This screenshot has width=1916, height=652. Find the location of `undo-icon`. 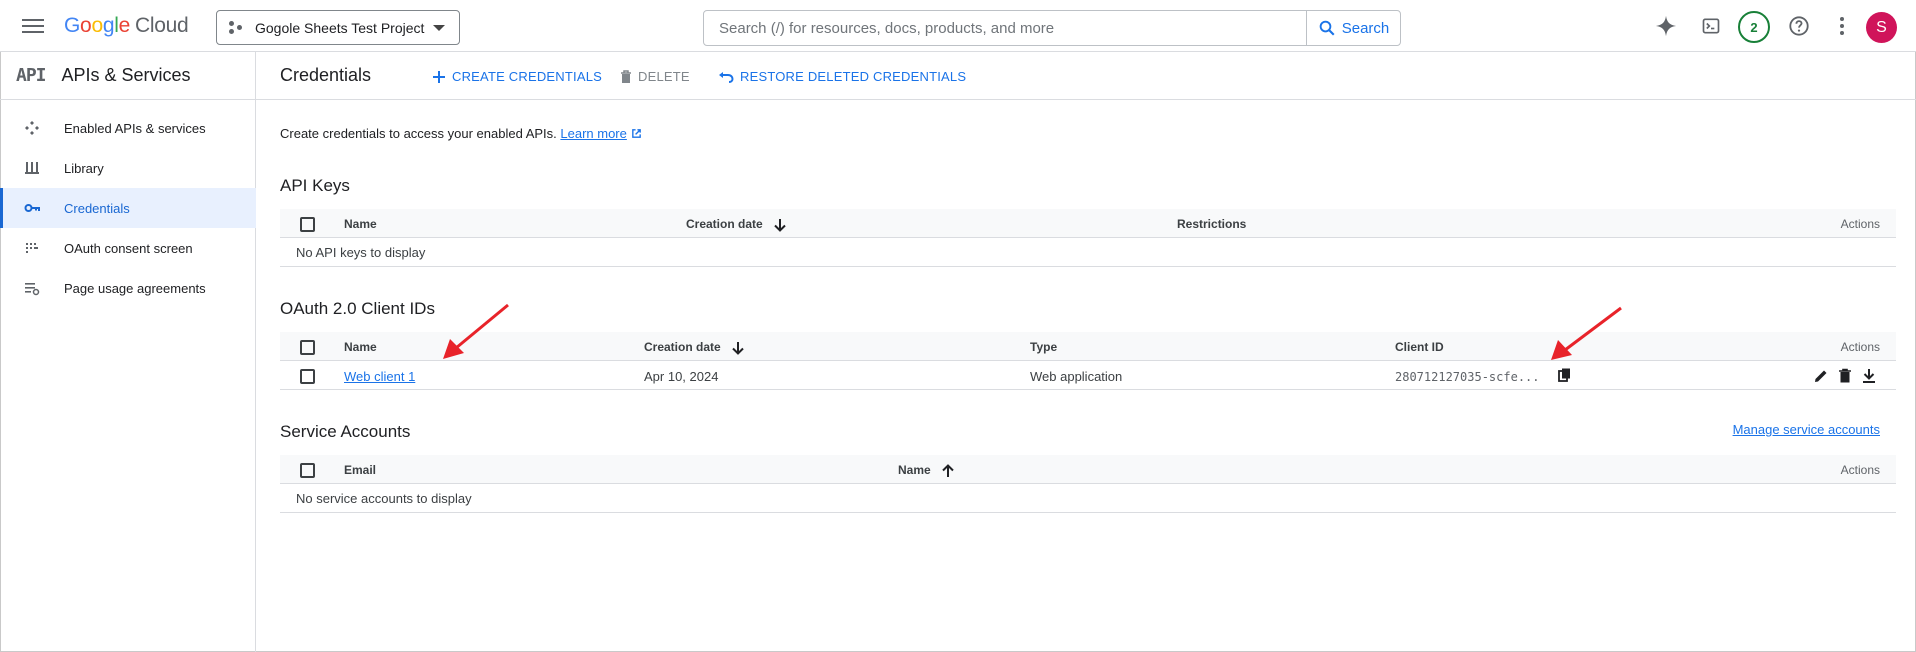

undo-icon is located at coordinates (726, 77).